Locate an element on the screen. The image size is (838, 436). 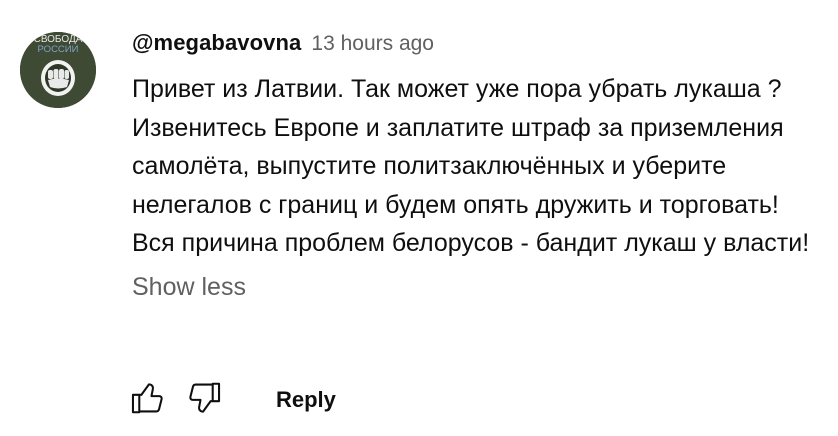
reply-button: Reply is located at coordinates (306, 400).